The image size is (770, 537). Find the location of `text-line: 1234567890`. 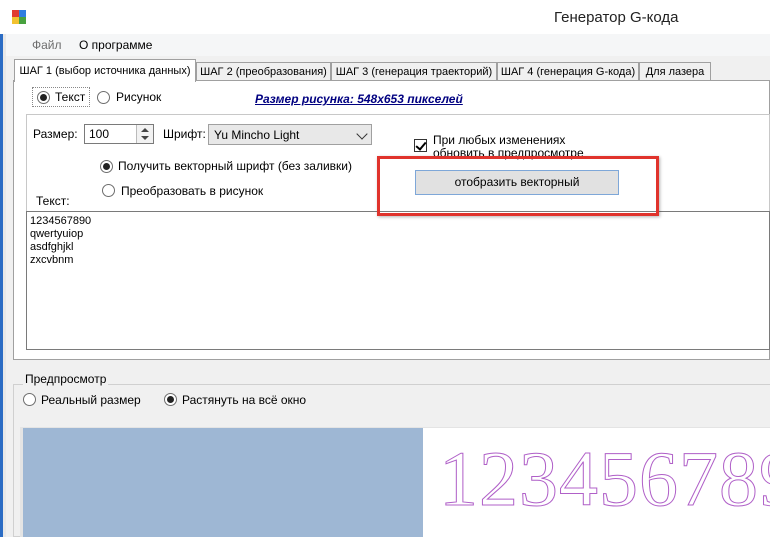

text-line: 1234567890 is located at coordinates (61, 221).